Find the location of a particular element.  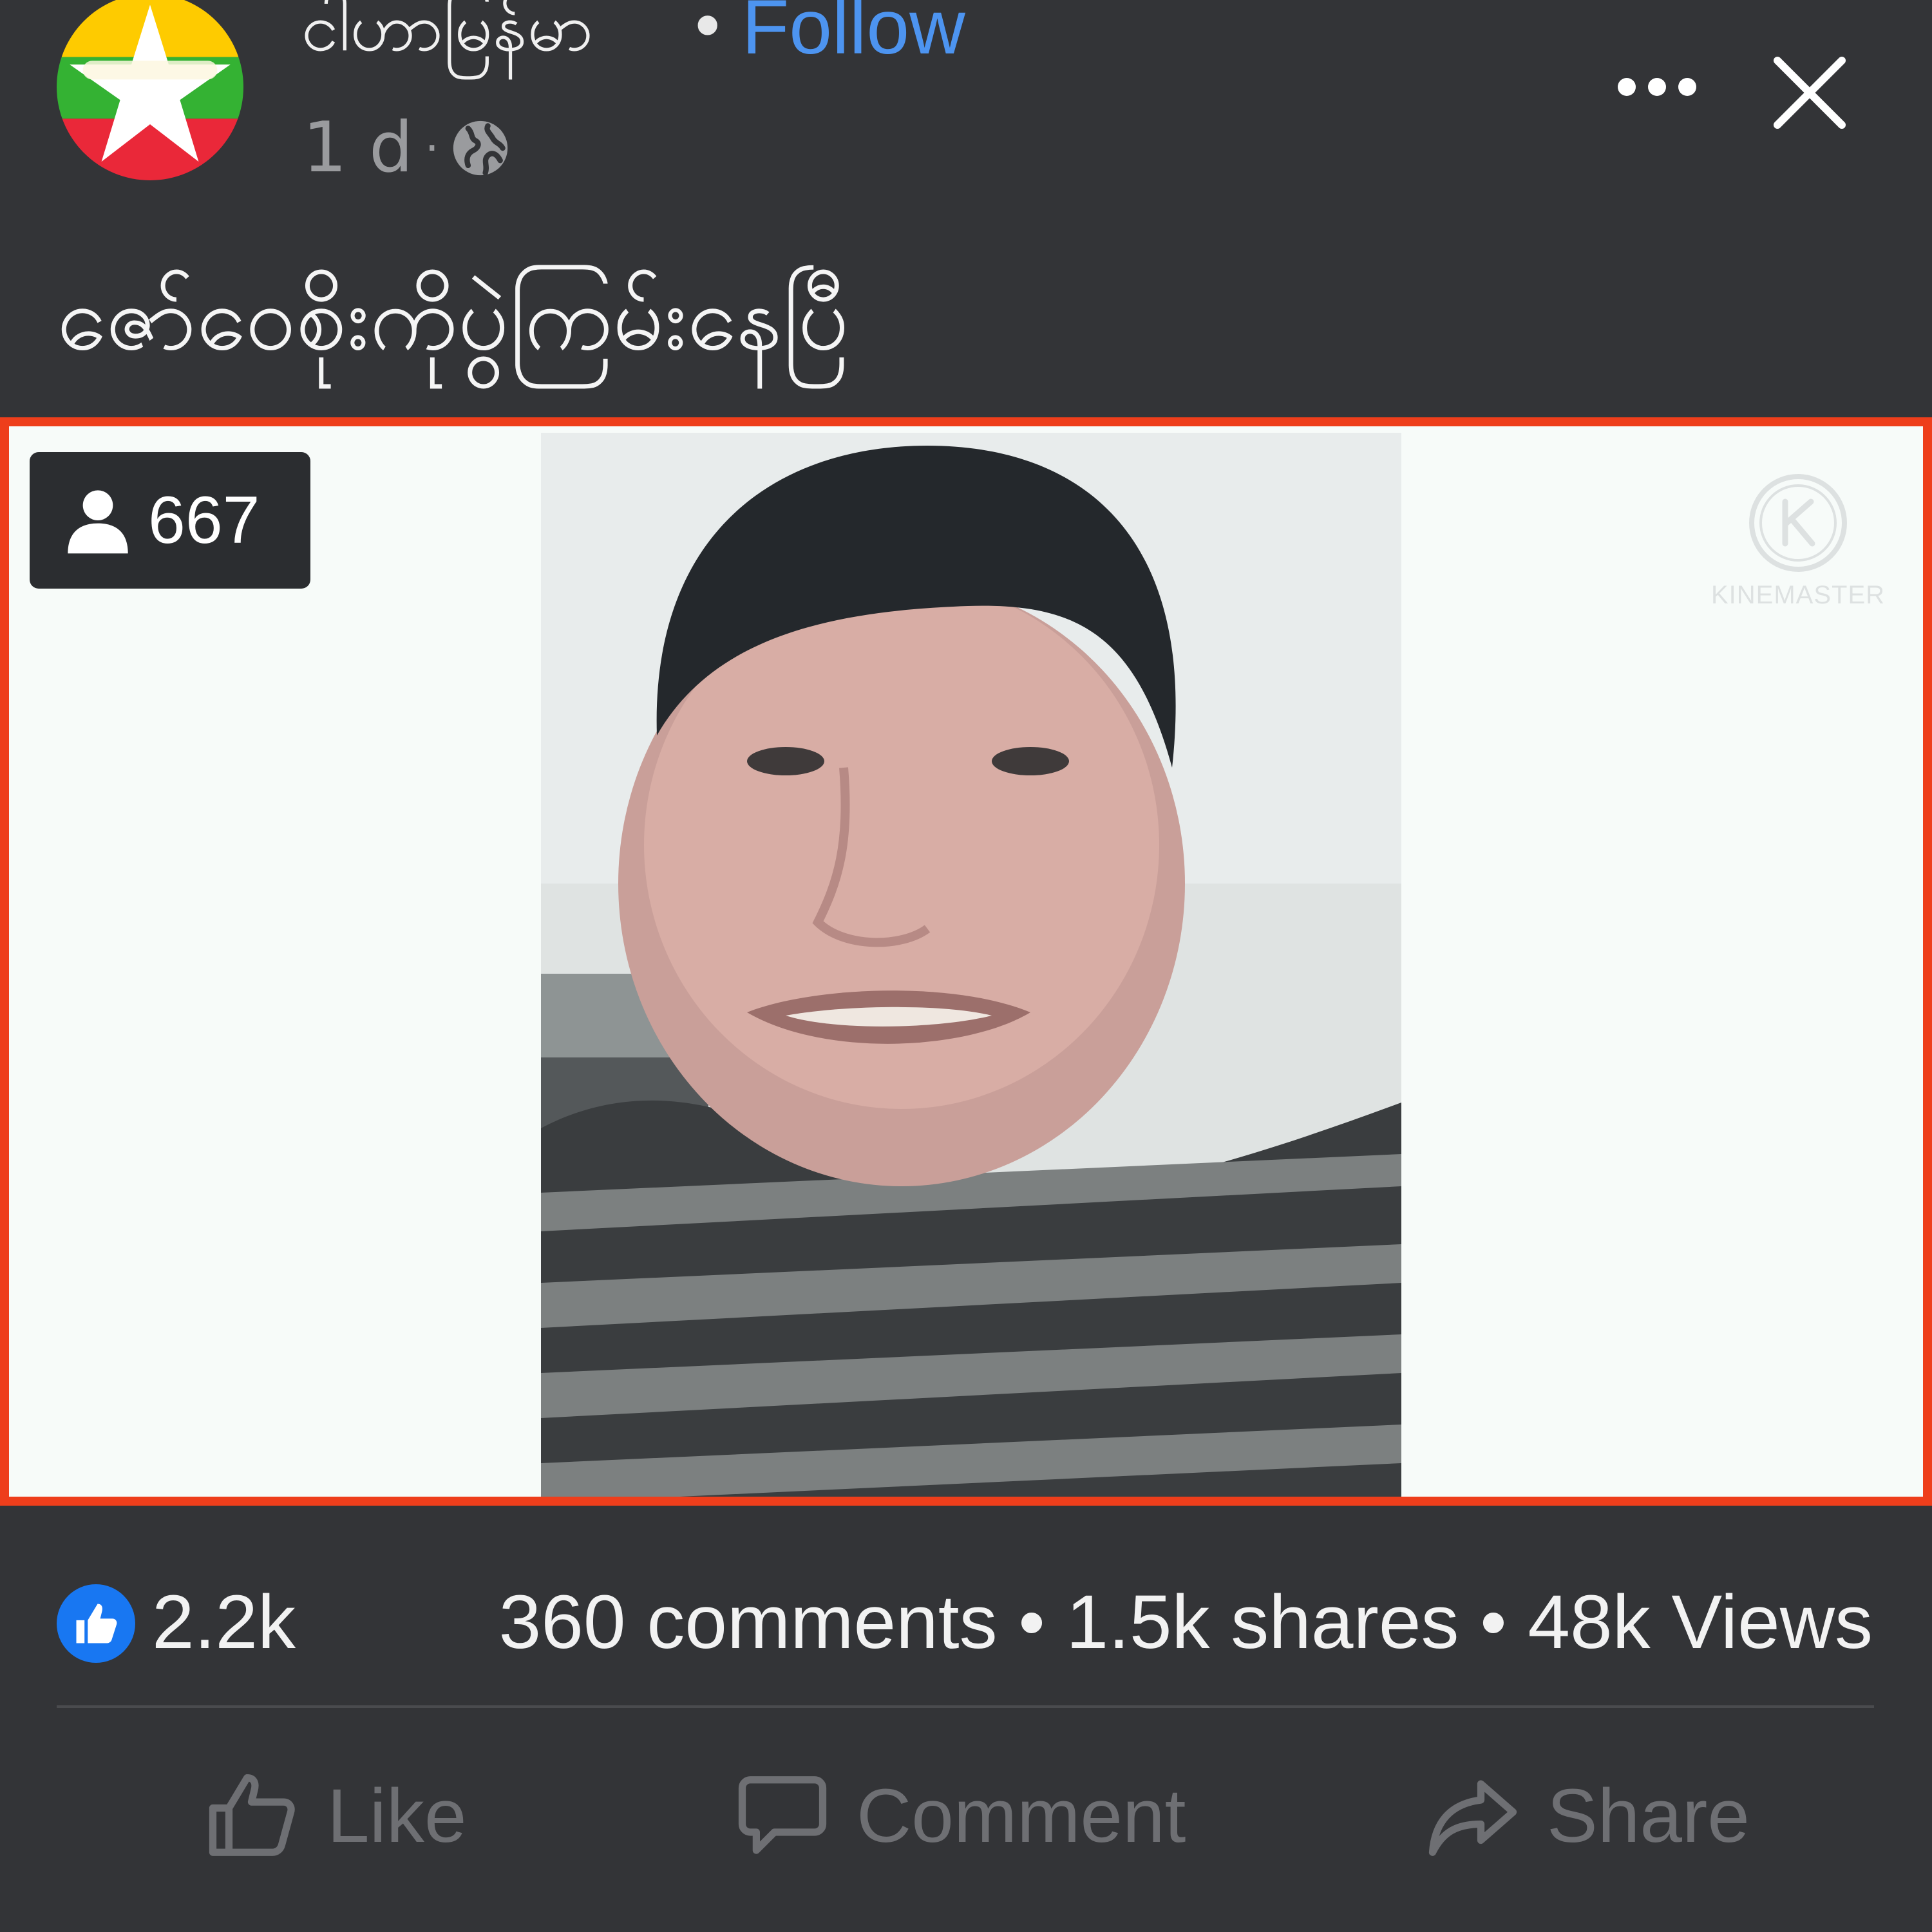

post-actions: Like Comment Share is located at coordinates (966, 1816).